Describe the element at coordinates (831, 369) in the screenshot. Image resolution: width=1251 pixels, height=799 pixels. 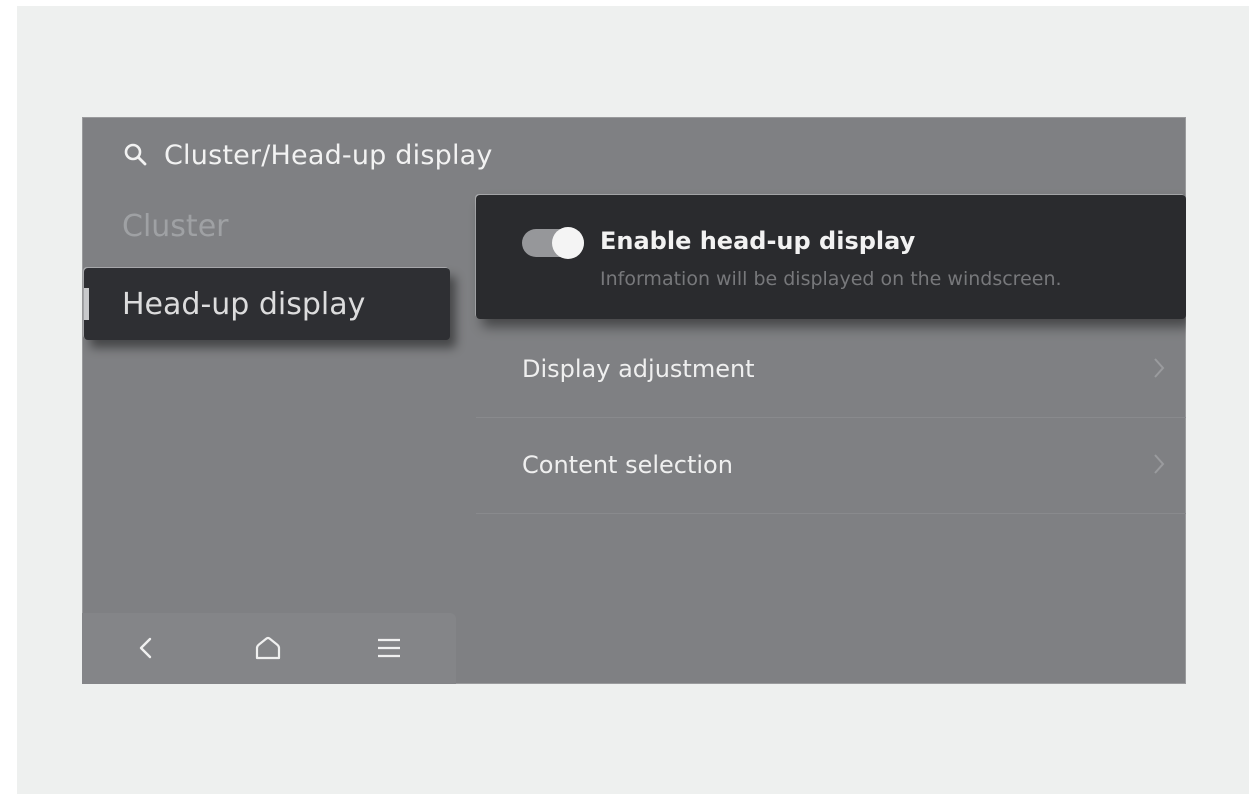
I see `display-adjustment-row: Display adjustment` at that location.